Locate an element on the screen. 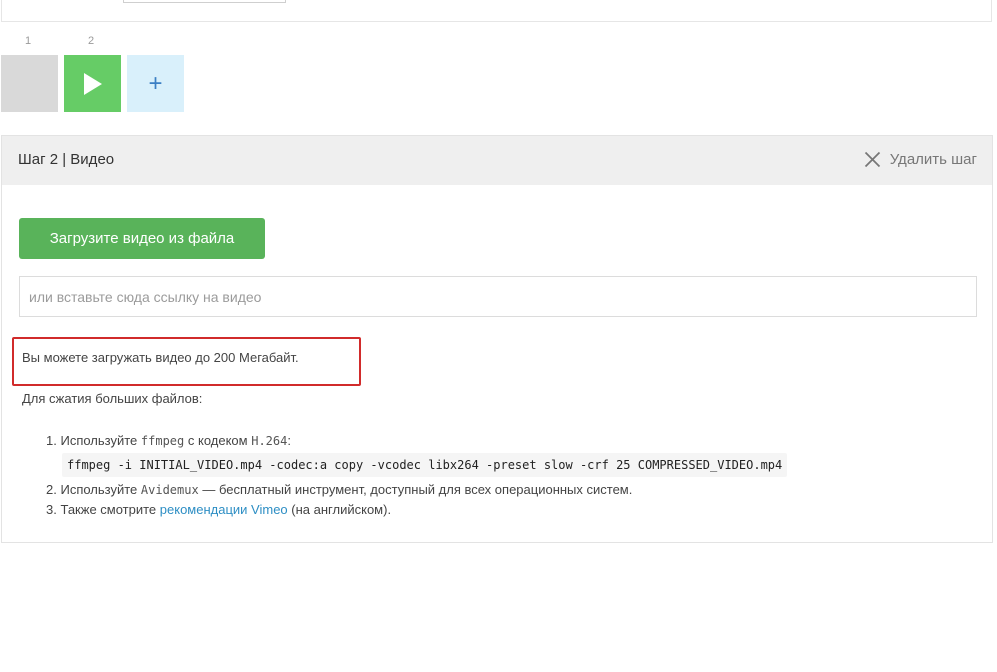 The height and width of the screenshot is (672, 997). previous-step-panel is located at coordinates (496, 11).